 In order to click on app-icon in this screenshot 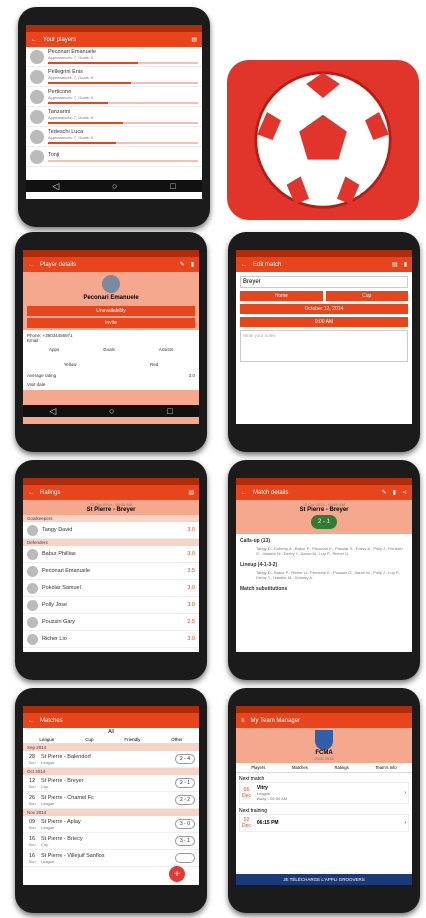, I will do `click(323, 140)`.